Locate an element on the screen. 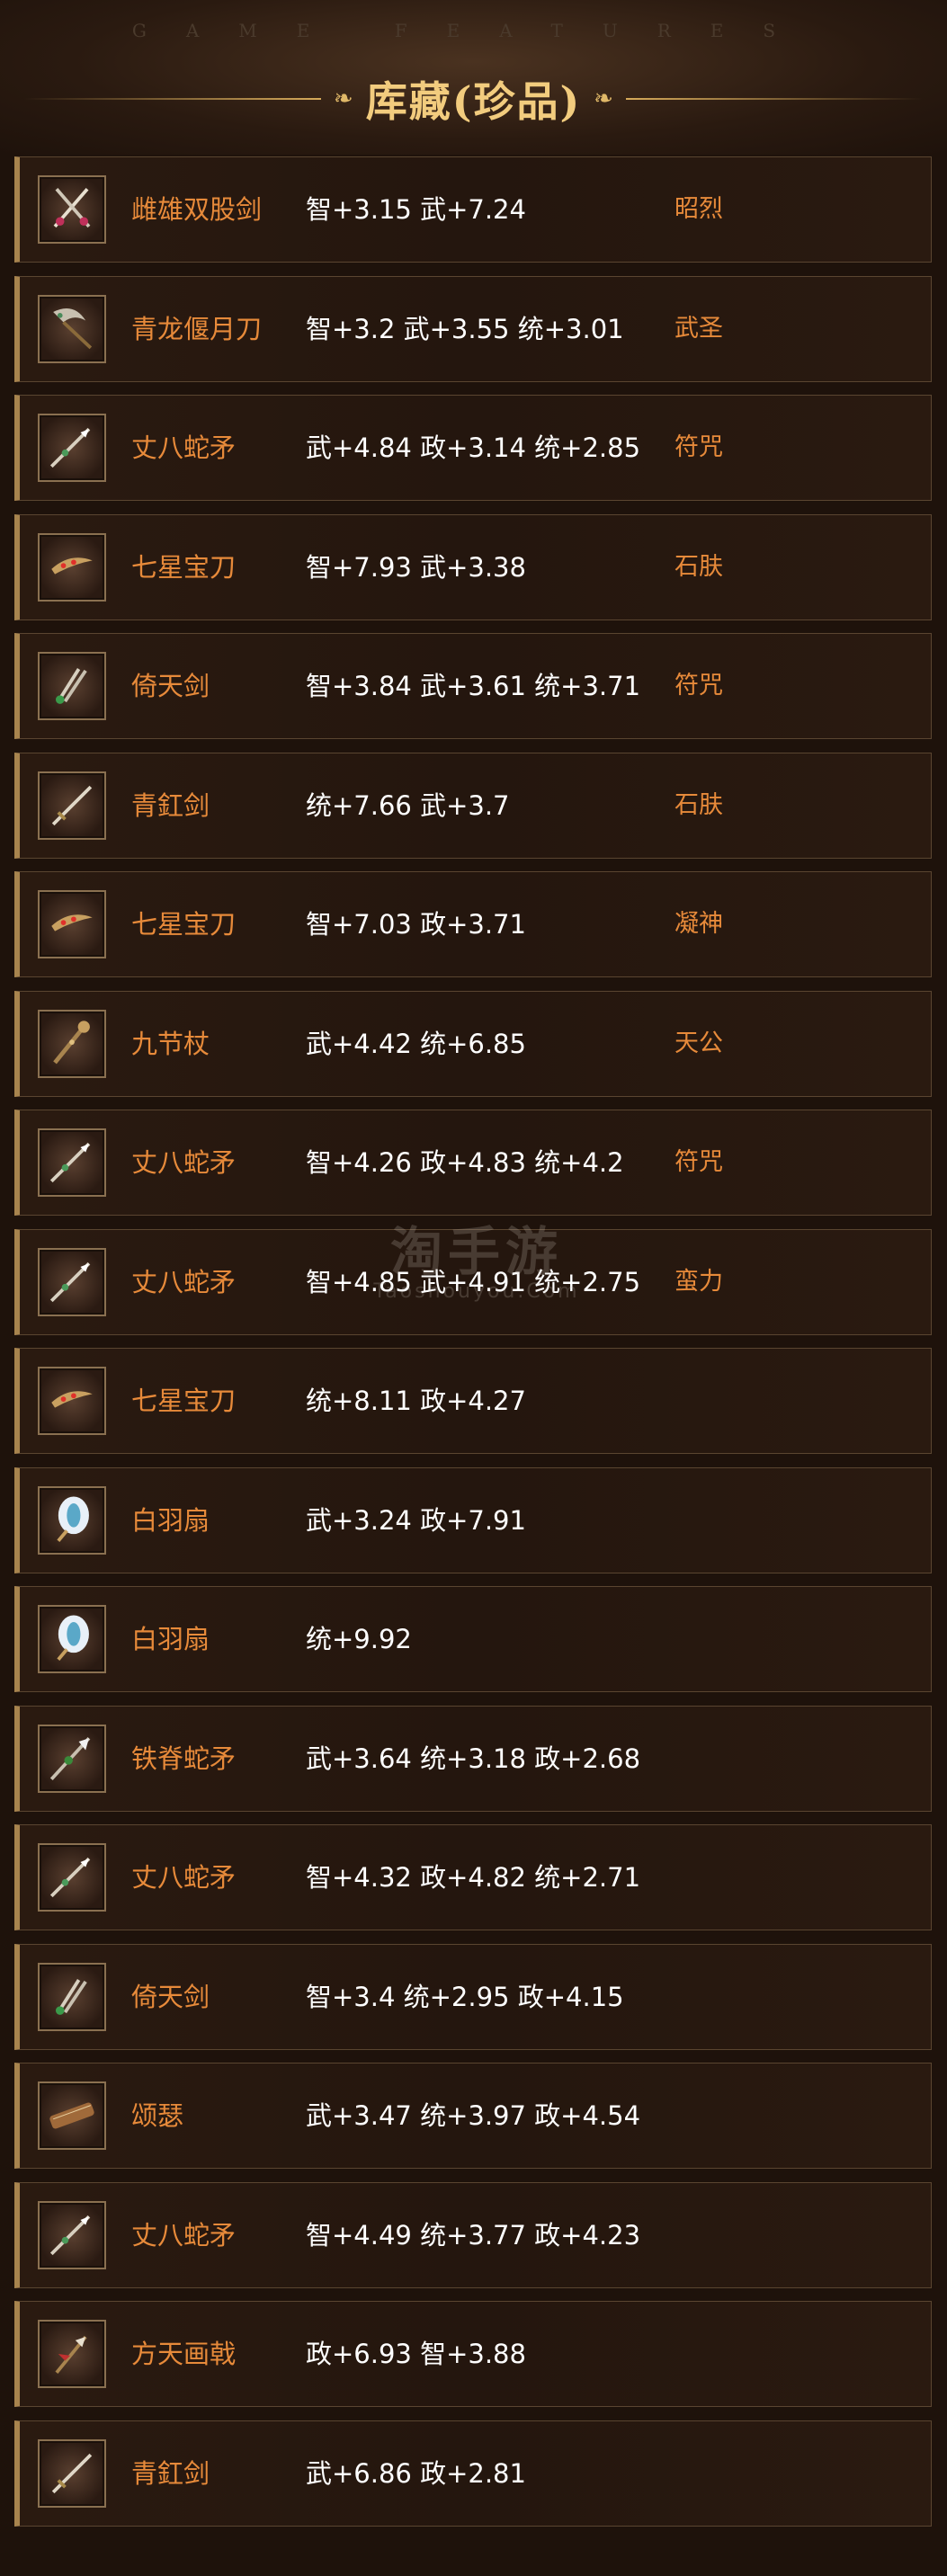 Image resolution: width=947 pixels, height=2576 pixels. item-stats: 武+6.86 政+2.81 is located at coordinates (416, 2473).